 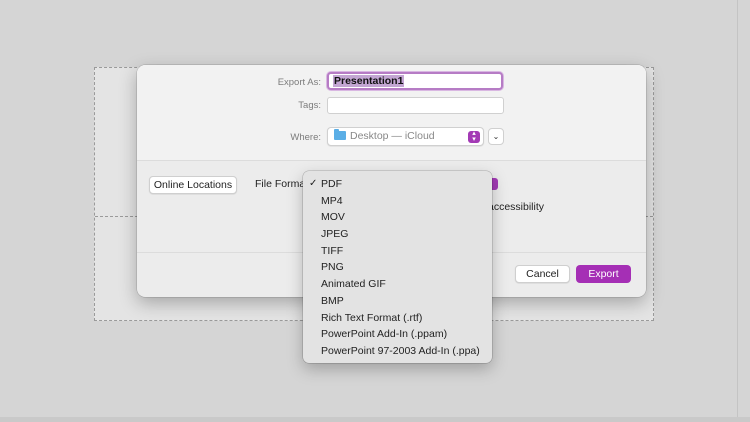 I want to click on where-select: Desktop — iCloud ▴ ▾, so click(x=405, y=136).